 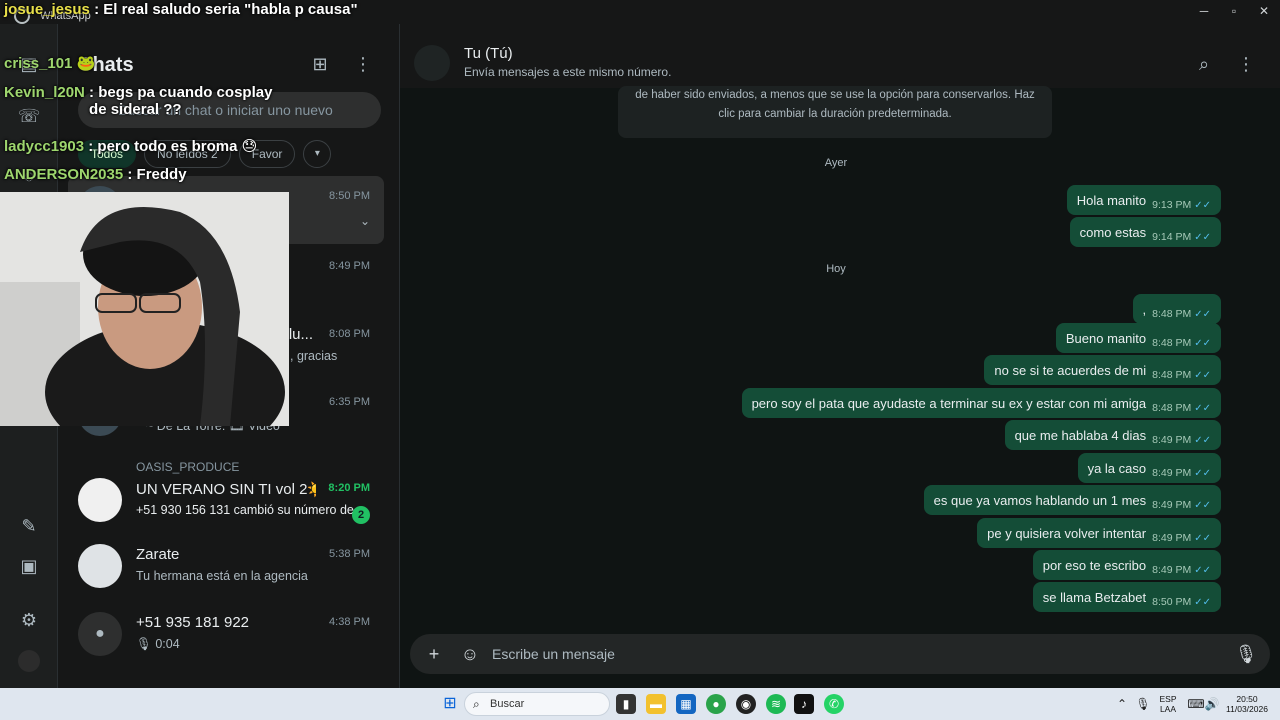 What do you see at coordinates (1168, 699) in the screenshot?
I see `language-top: ESP` at bounding box center [1168, 699].